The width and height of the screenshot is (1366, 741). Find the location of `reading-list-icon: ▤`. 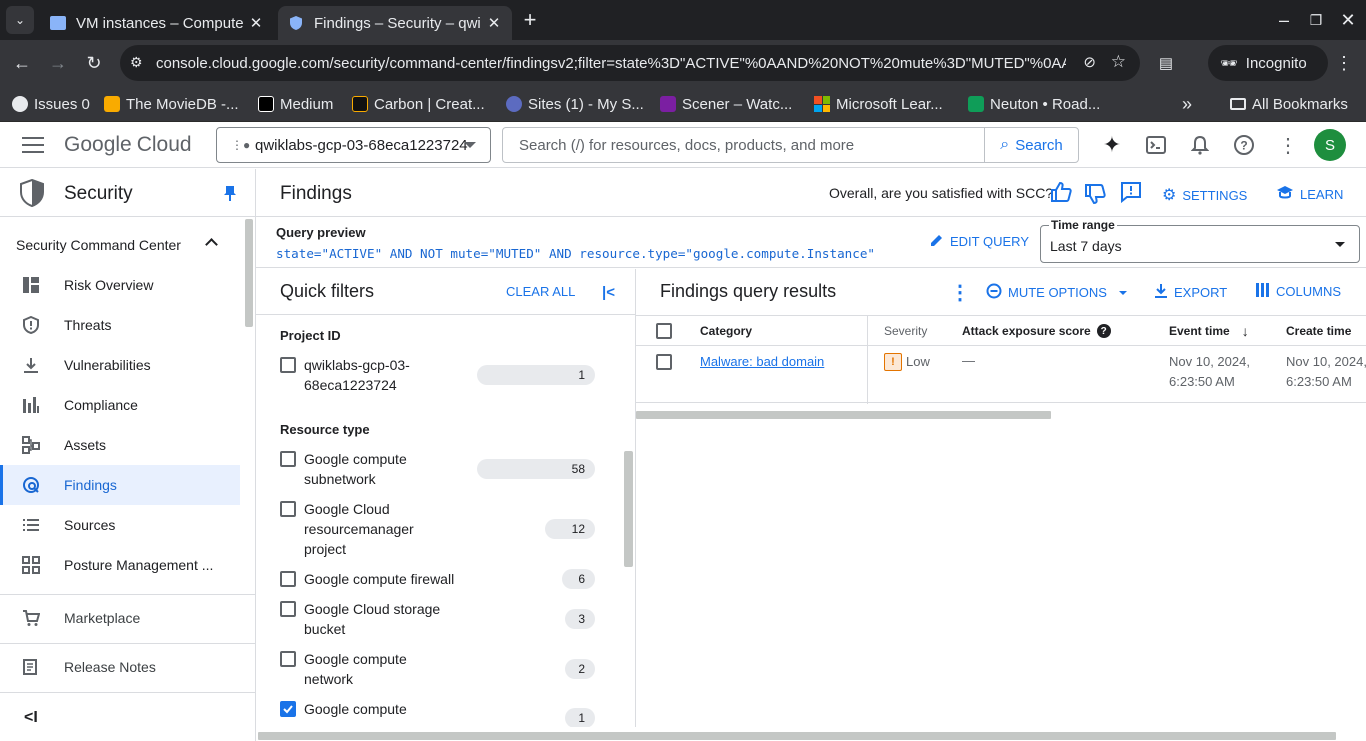

reading-list-icon: ▤ is located at coordinates (1166, 63).